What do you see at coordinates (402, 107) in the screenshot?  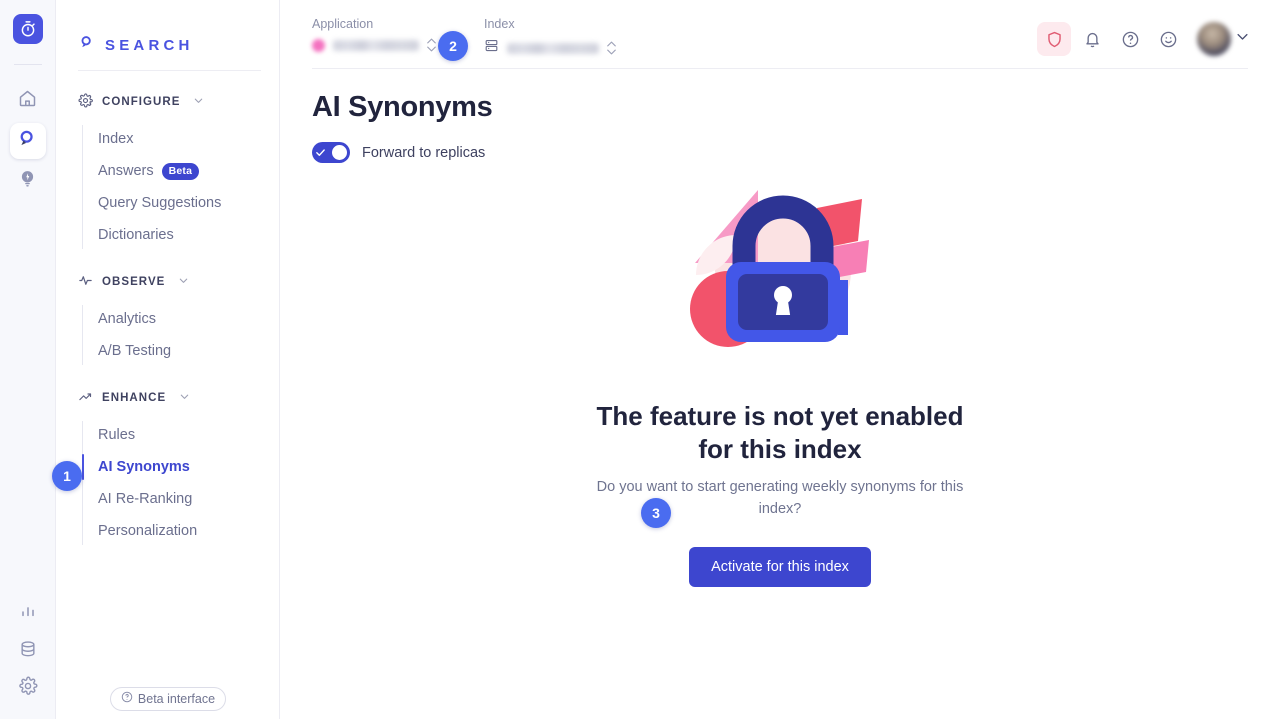 I see `page-title: AI Synonyms` at bounding box center [402, 107].